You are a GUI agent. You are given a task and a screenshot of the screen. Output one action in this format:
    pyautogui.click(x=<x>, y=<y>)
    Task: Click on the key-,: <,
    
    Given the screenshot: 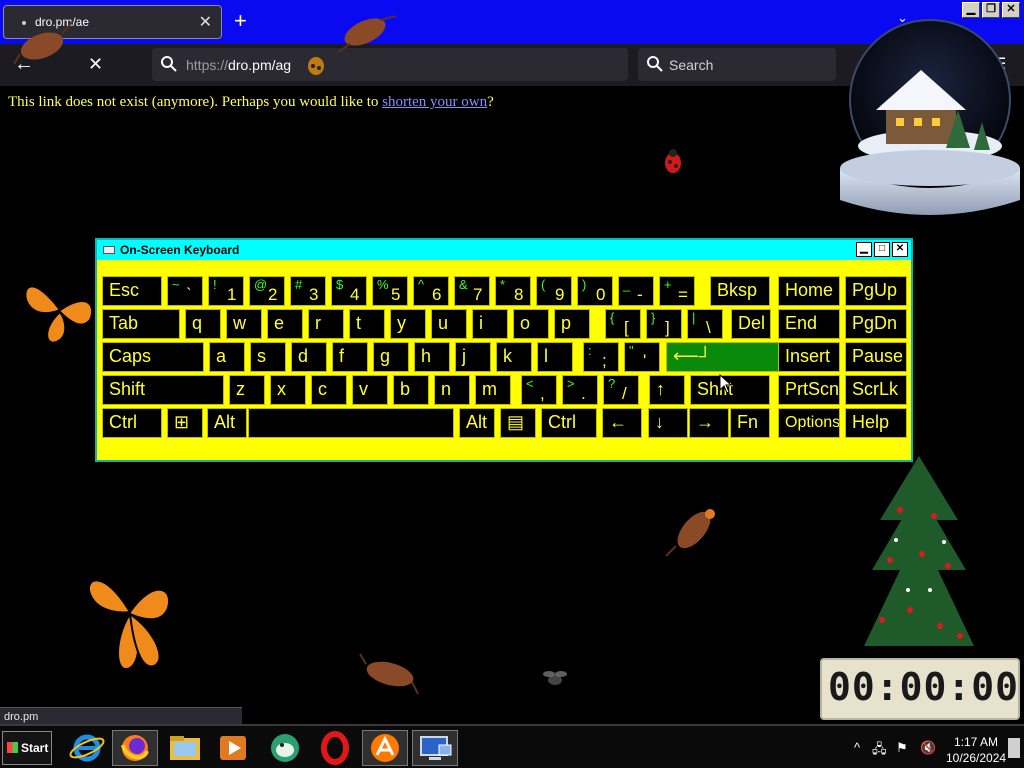 What is the action you would take?
    pyautogui.click(x=539, y=390)
    